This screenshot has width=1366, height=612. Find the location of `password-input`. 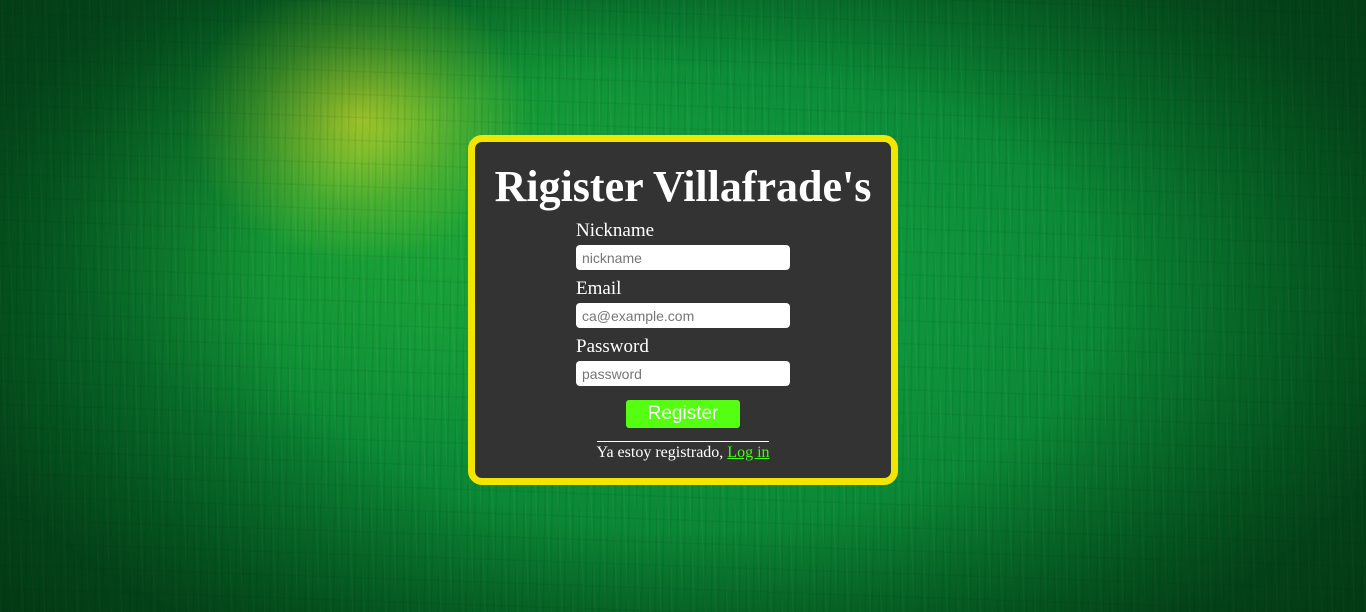

password-input is located at coordinates (683, 373).